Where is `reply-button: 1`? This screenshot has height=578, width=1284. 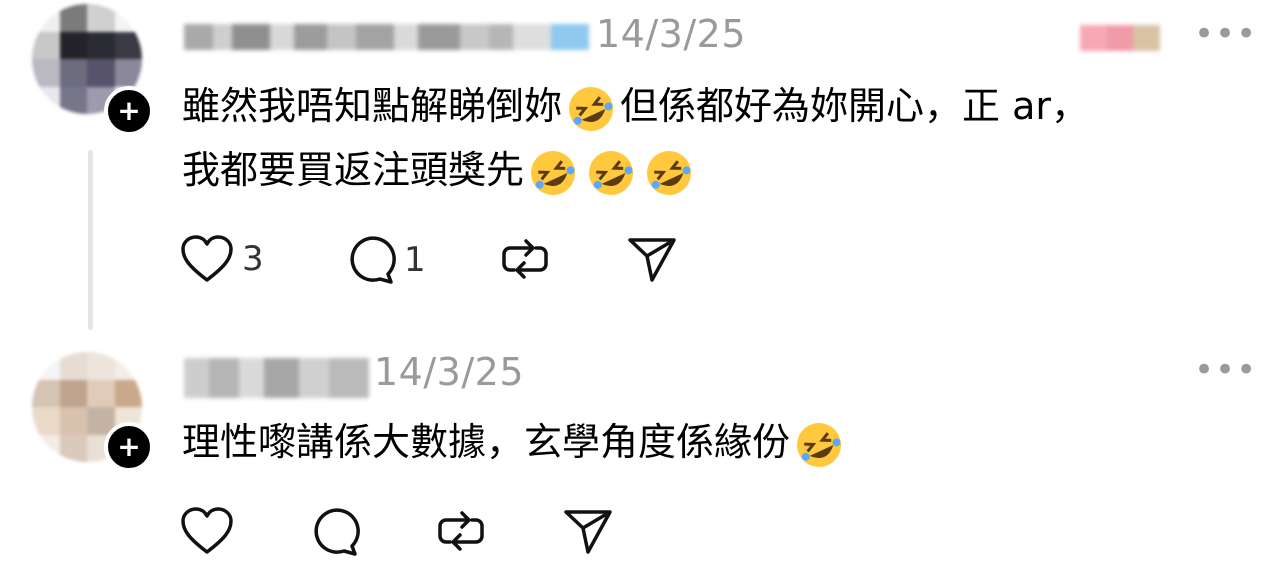
reply-button: 1 is located at coordinates (385, 260).